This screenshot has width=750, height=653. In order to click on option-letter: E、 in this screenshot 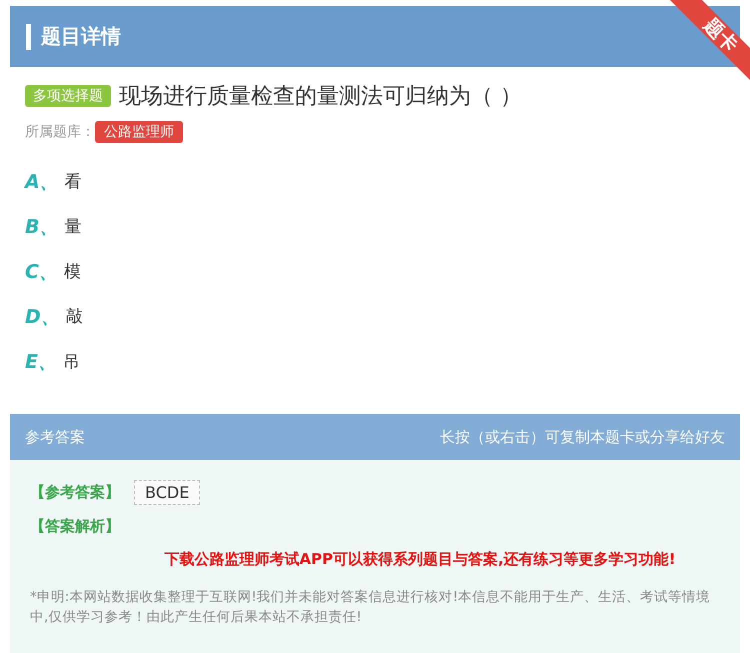, I will do `click(41, 362)`.